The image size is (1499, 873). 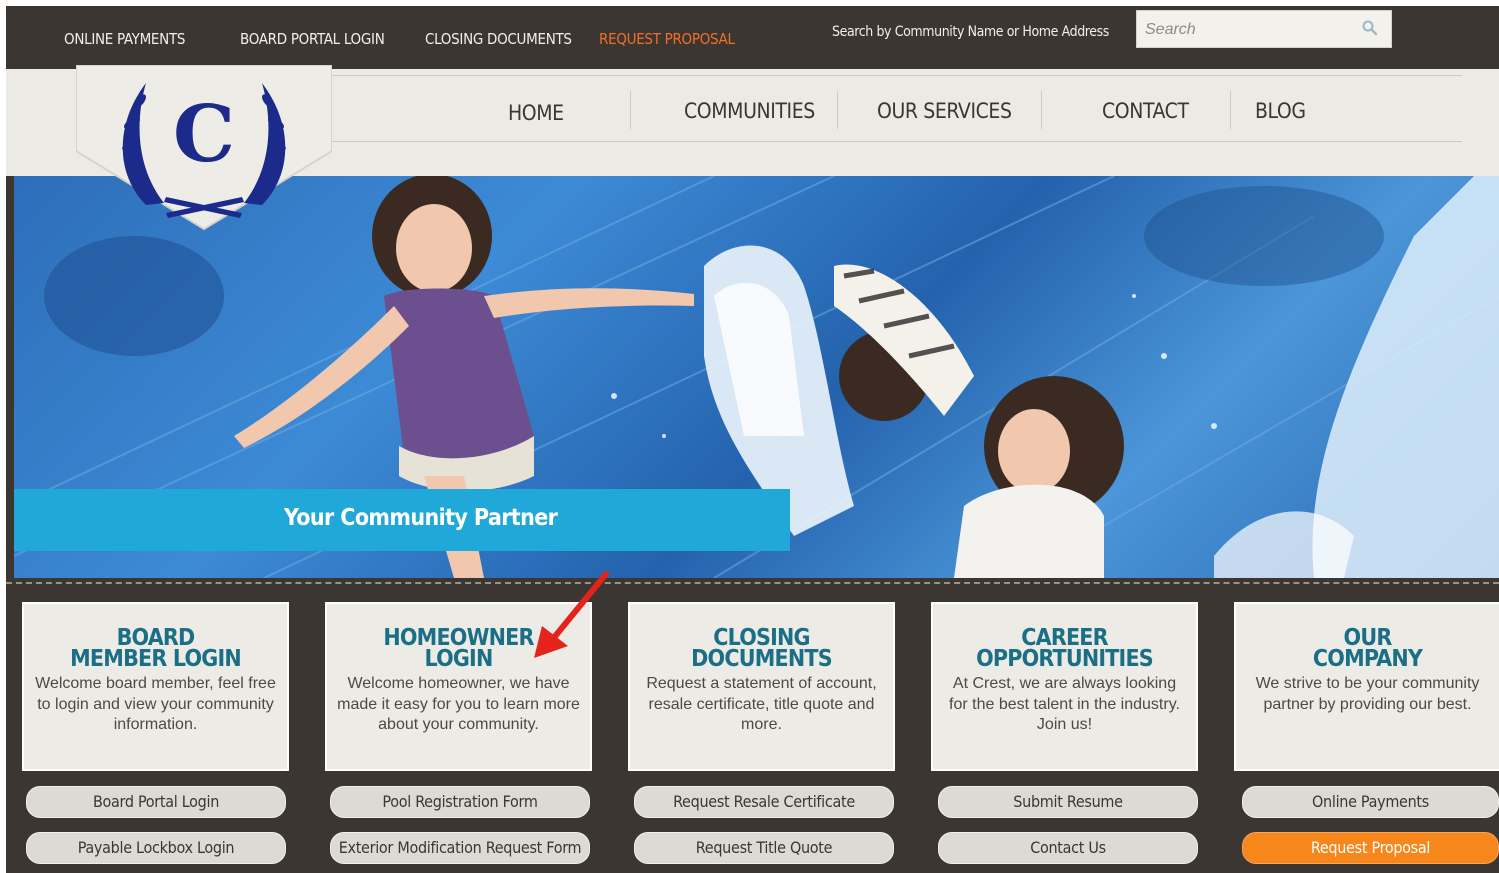 I want to click on top-link-closing-documents: CLOSING DOCUMENTS, so click(x=498, y=39).